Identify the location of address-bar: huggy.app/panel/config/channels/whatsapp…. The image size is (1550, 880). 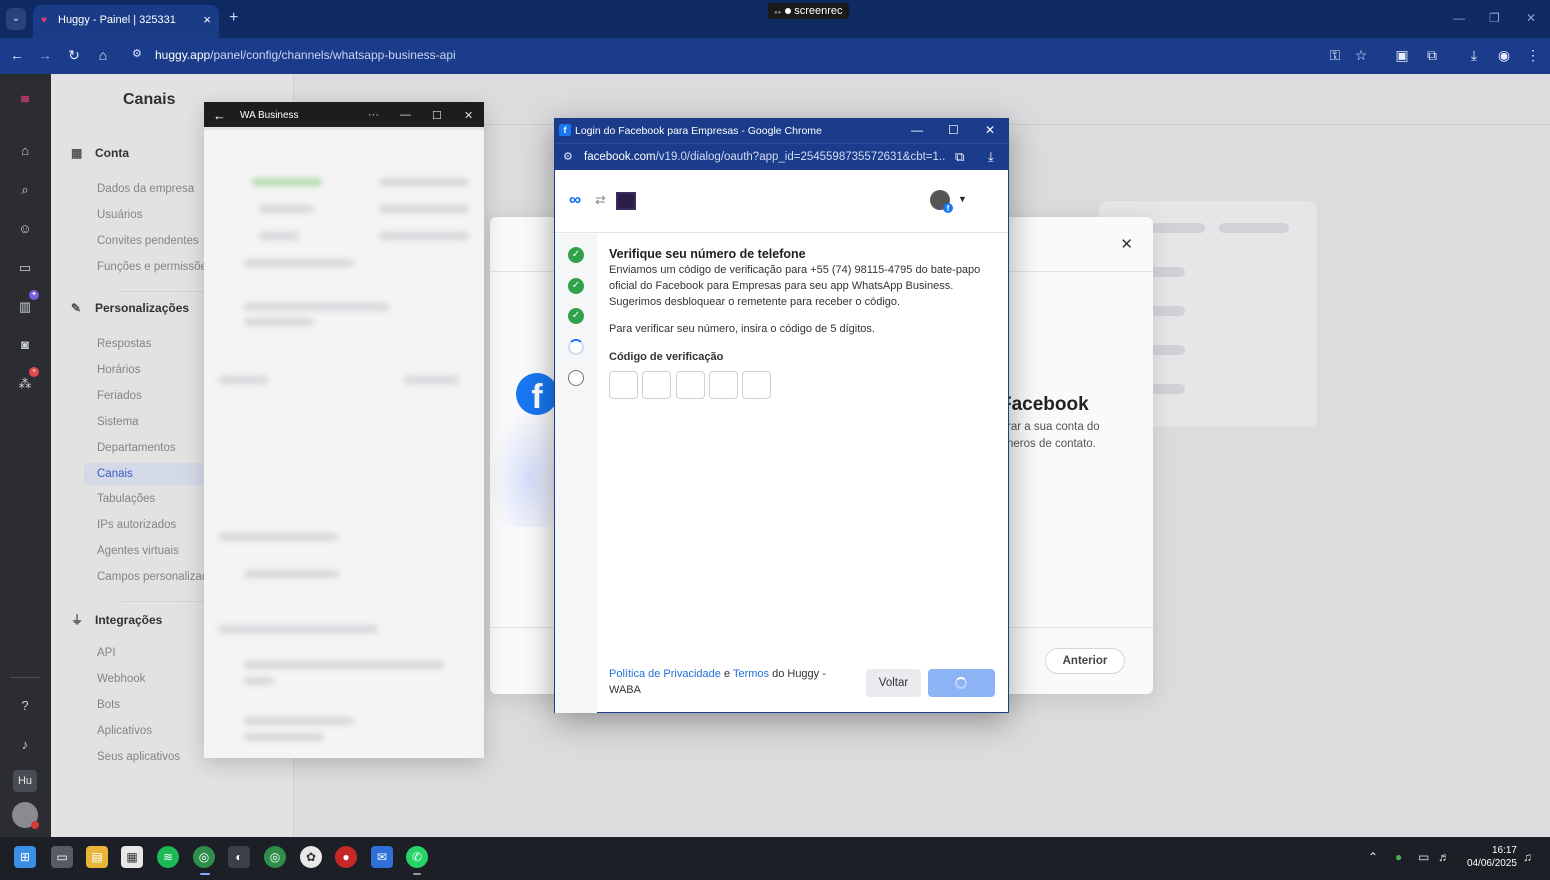
(305, 55).